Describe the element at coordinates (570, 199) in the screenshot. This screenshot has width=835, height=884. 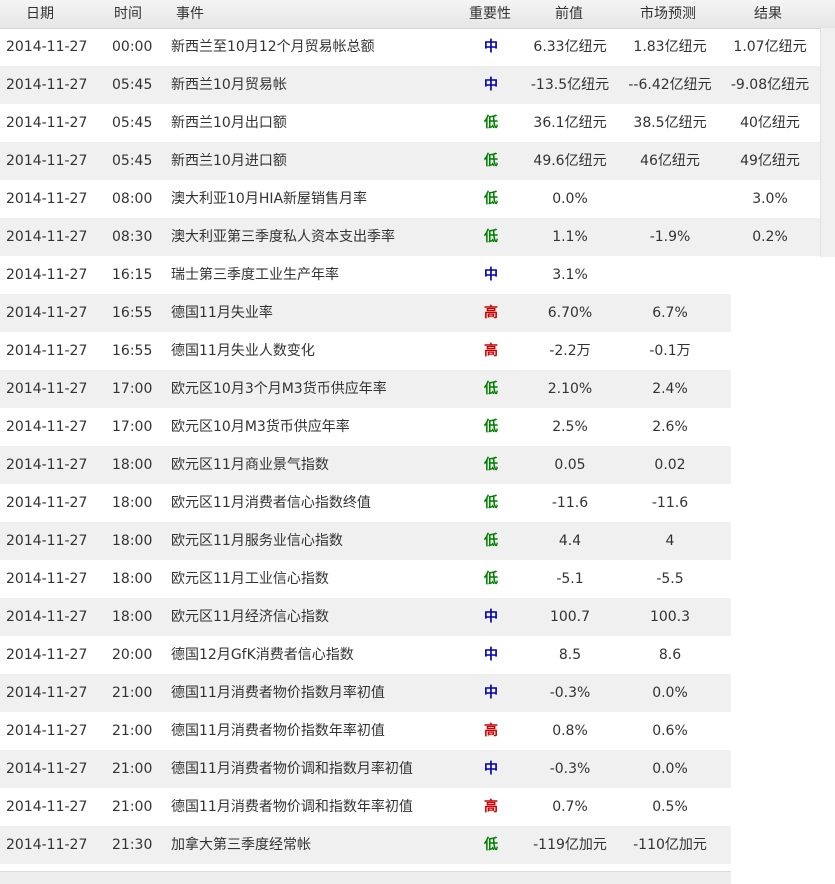
I see `previous-value-cell: 0.0%` at that location.